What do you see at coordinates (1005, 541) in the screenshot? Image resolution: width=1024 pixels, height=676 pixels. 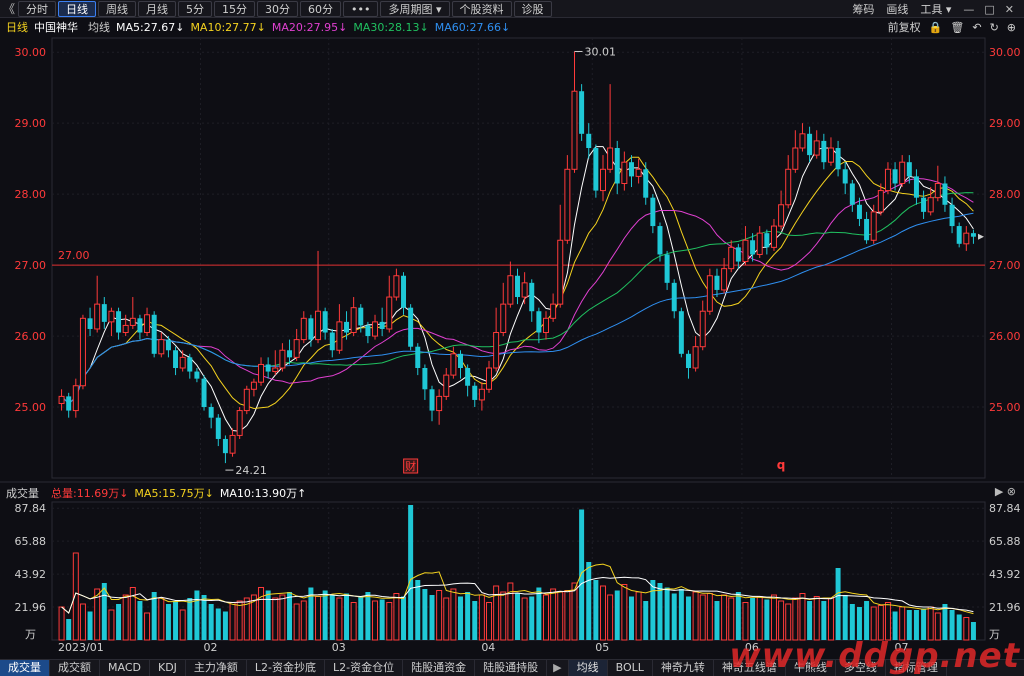 I see `volume-tick-right: 65.88` at bounding box center [1005, 541].